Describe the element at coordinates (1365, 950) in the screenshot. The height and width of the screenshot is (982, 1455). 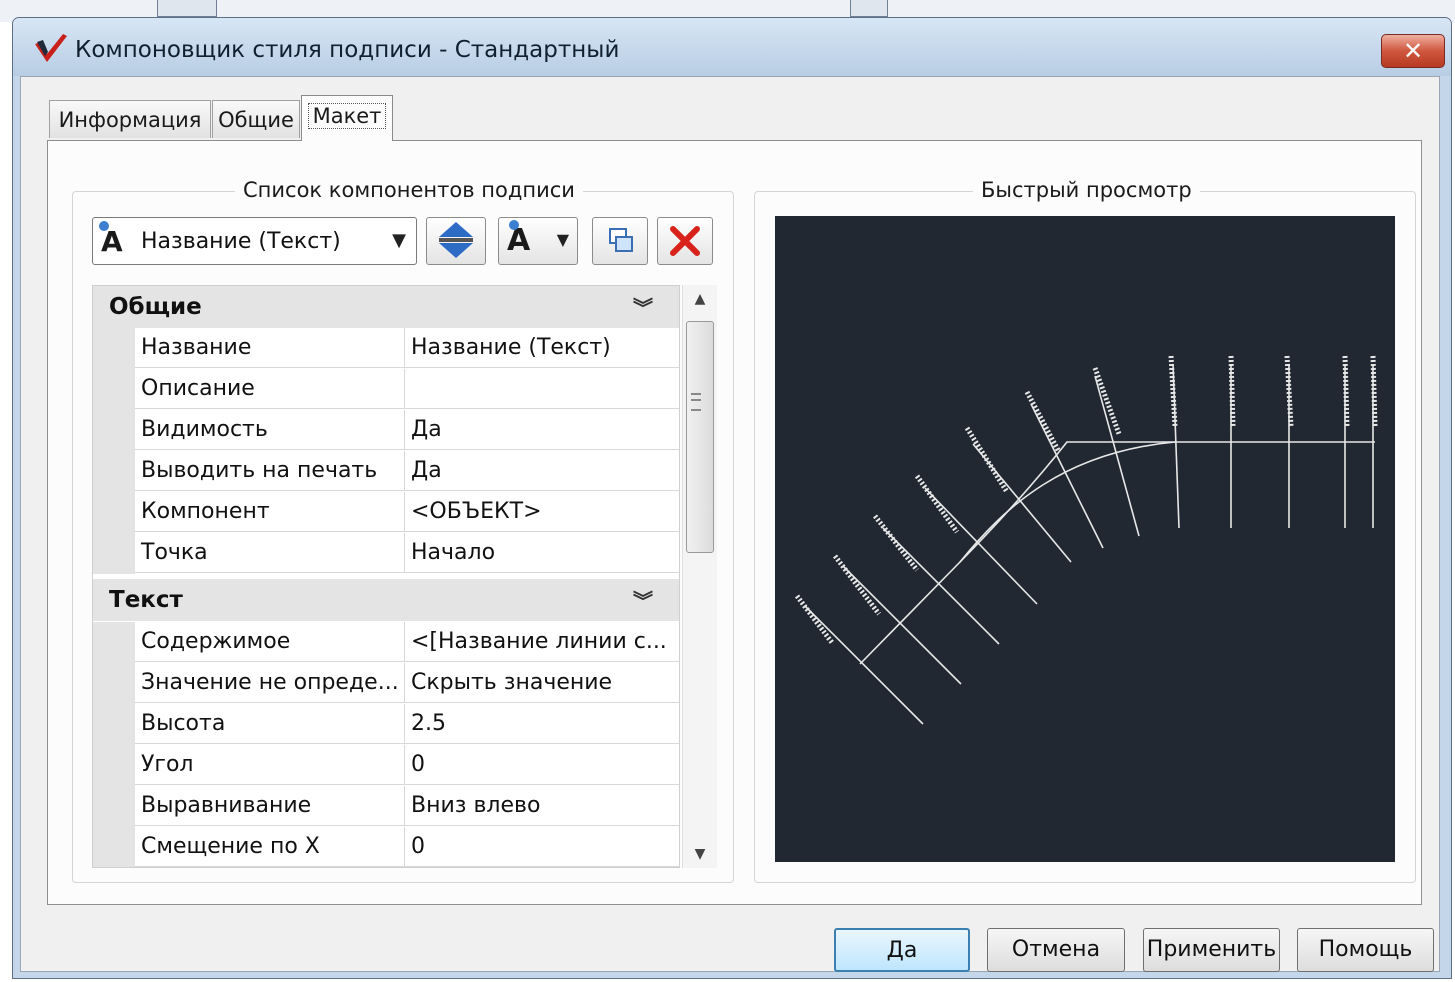
I see `help-button: Помощь` at that location.